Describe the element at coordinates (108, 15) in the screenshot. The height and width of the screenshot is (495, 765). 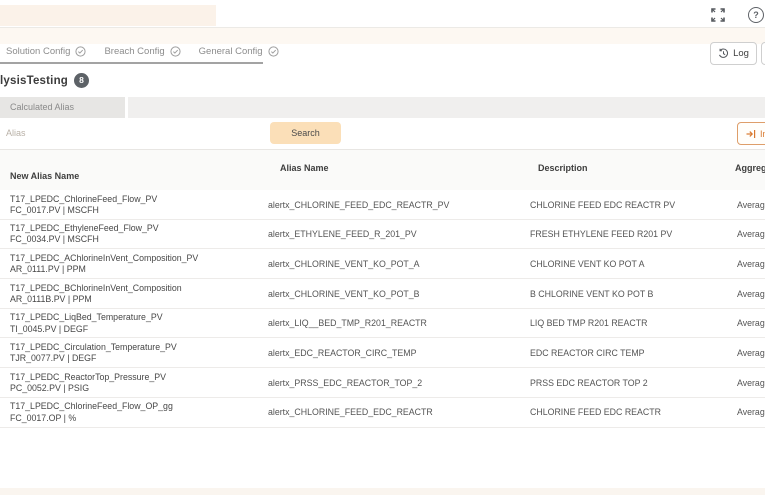
I see `topbar-highlight-block` at that location.